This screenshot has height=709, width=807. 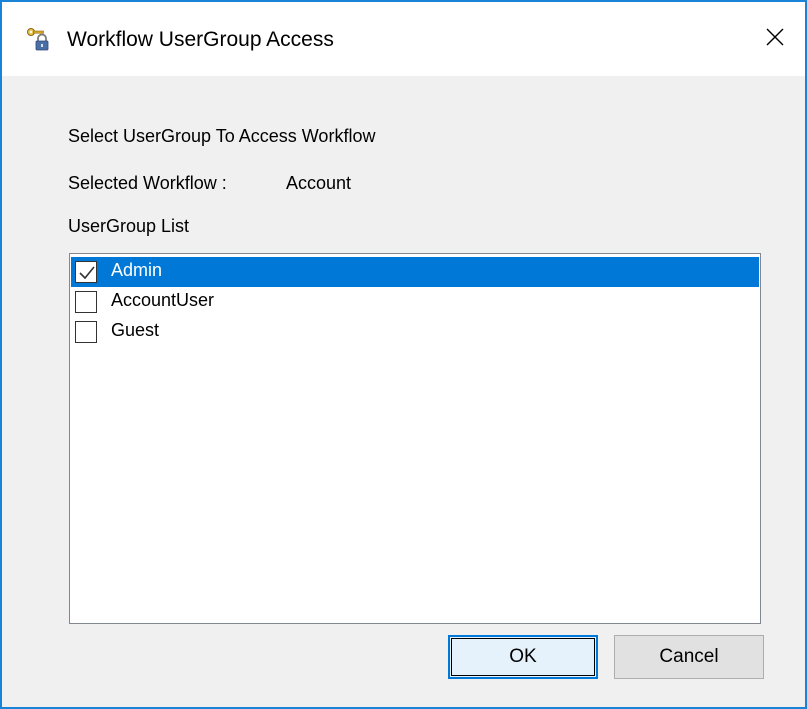 I want to click on instruction-label: Select UserGroup To Access Workflow, so click(x=222, y=136).